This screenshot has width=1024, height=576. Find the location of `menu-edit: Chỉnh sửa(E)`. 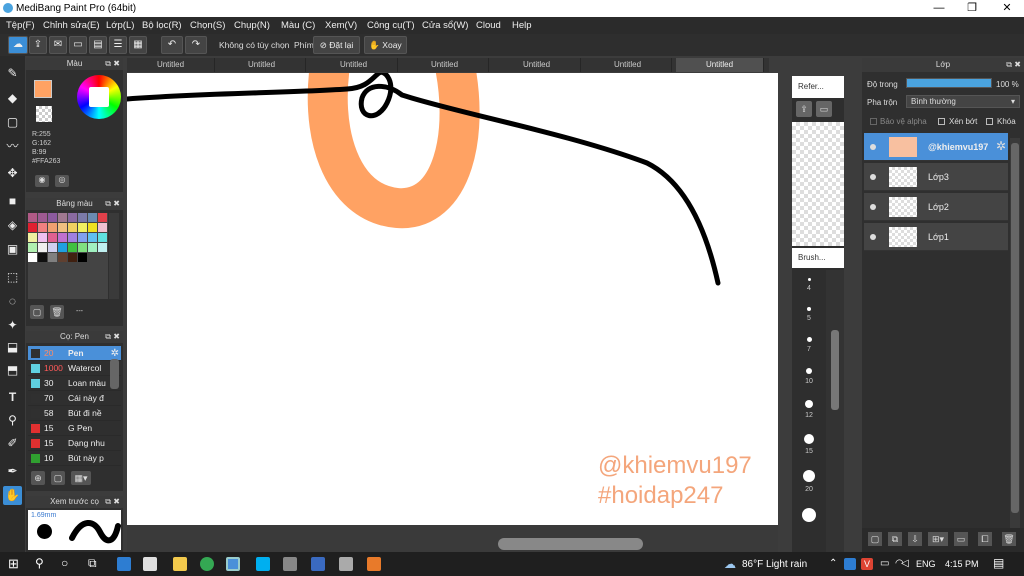

menu-edit: Chỉnh sửa(E) is located at coordinates (71, 25).